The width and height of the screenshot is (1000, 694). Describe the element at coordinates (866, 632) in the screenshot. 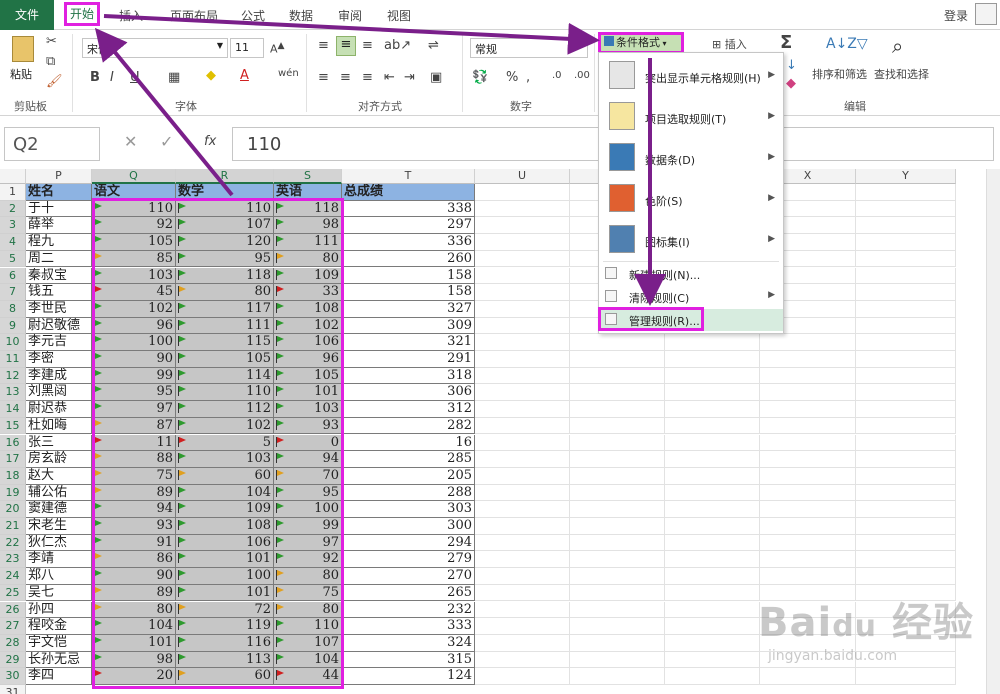

I see `baidu-watermark: Baidu 经验 jingyan.baidu.com` at that location.